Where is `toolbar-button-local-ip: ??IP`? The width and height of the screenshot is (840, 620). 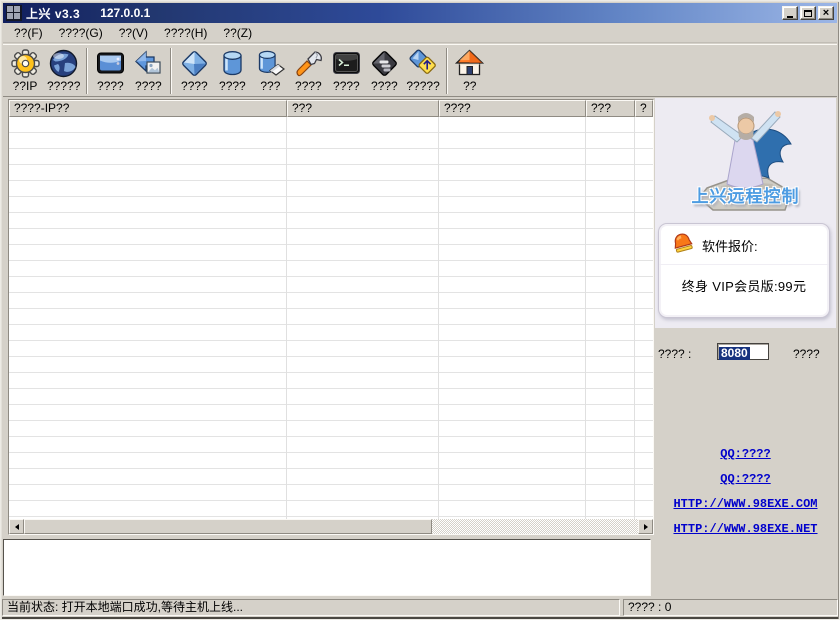
toolbar-button-local-ip: ??IP is located at coordinates (25, 69).